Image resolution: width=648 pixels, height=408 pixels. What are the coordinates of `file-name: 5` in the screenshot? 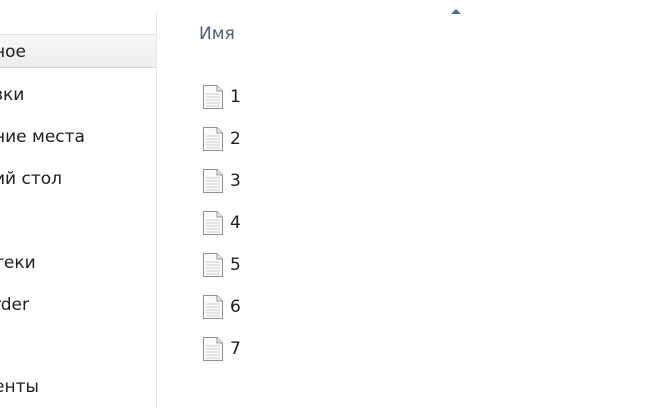 It's located at (235, 265).